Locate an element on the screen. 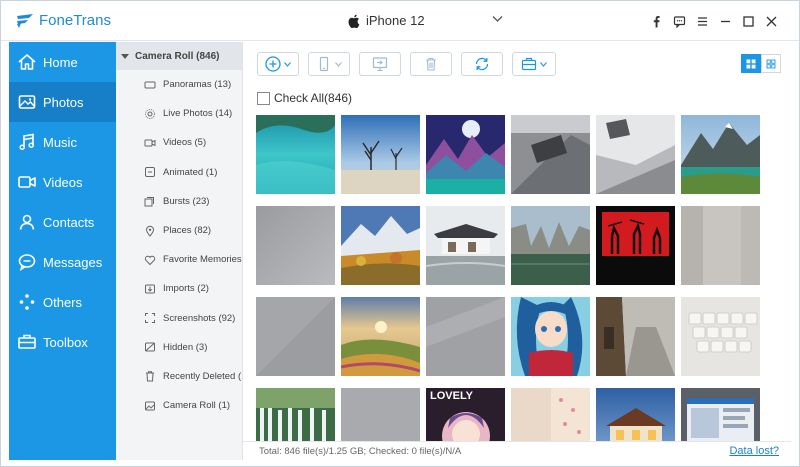 Image resolution: width=800 pixels, height=467 pixels. add-icon is located at coordinates (273, 64).